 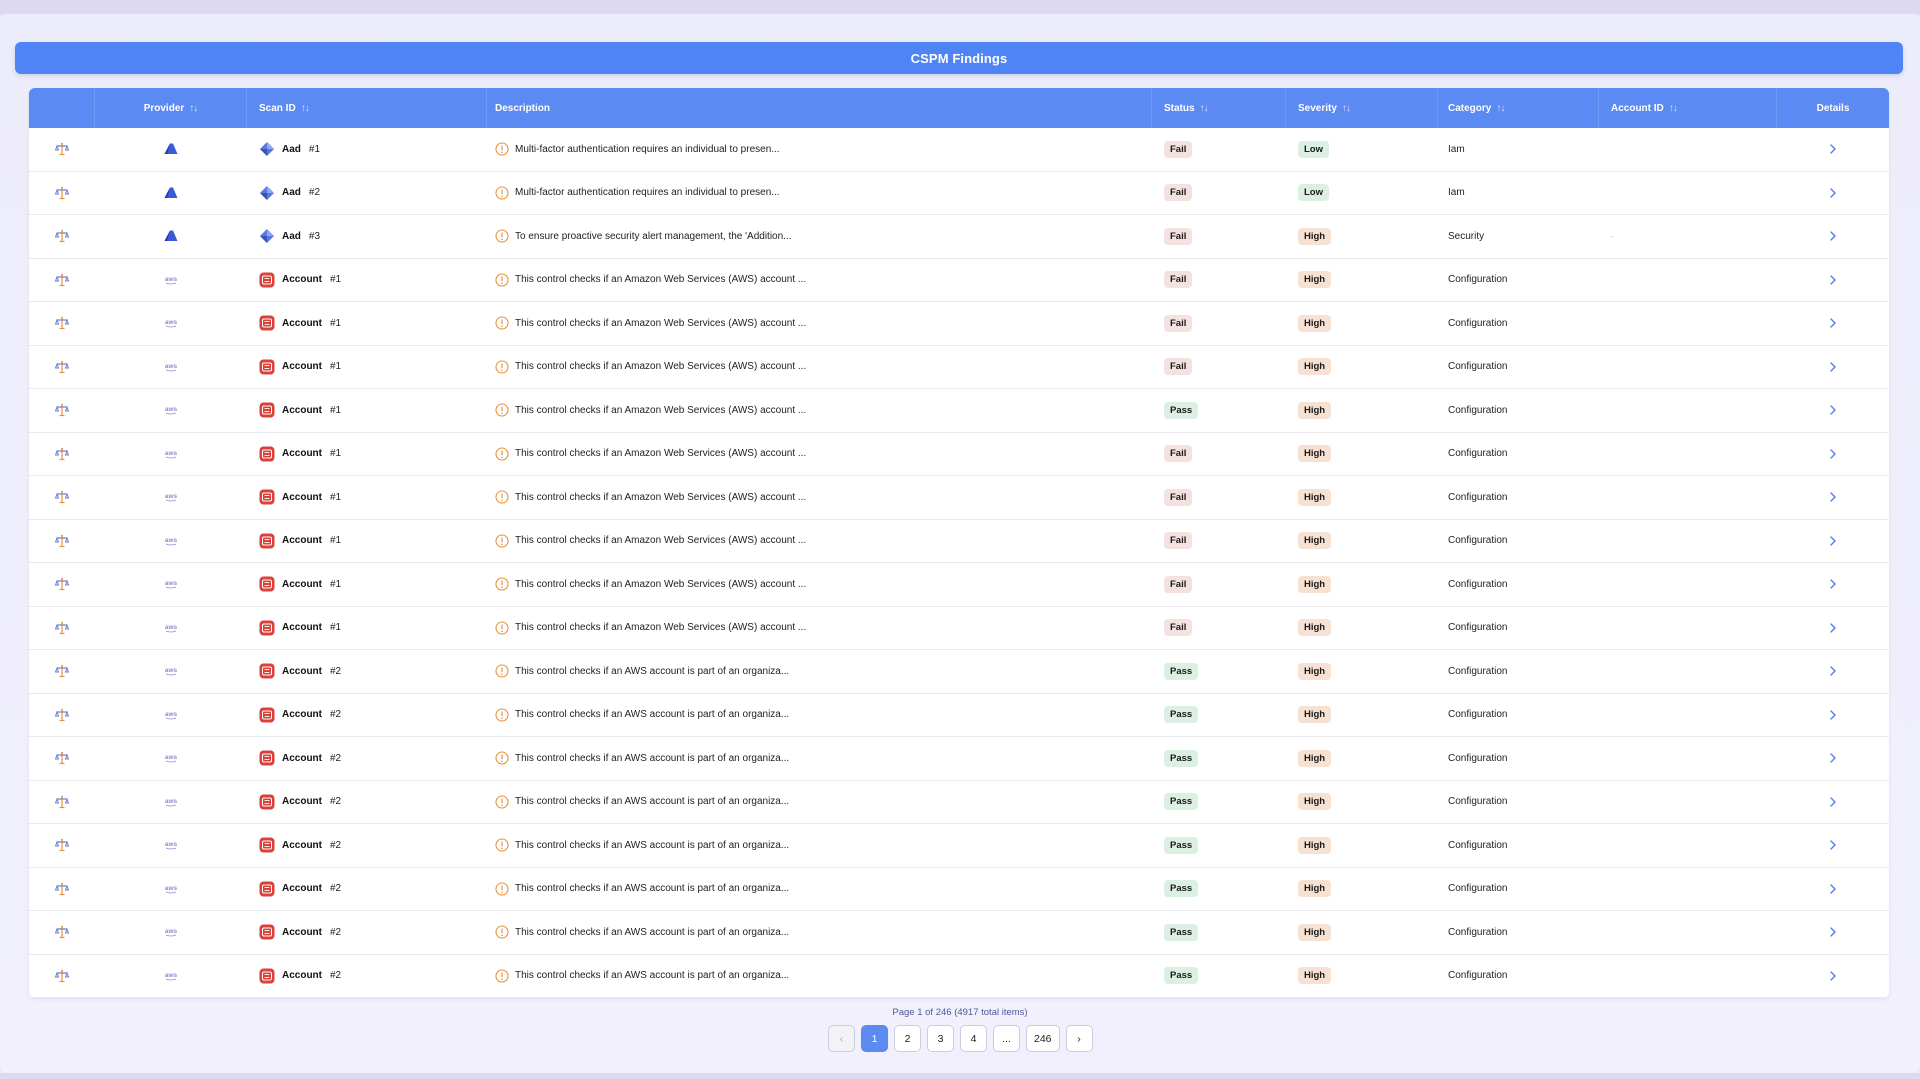 I want to click on details-cell, so click(x=1833, y=367).